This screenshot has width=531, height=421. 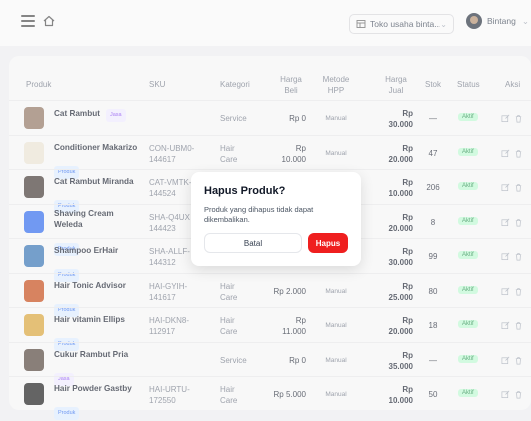 What do you see at coordinates (253, 243) in the screenshot?
I see `cancel-button: Batal` at bounding box center [253, 243].